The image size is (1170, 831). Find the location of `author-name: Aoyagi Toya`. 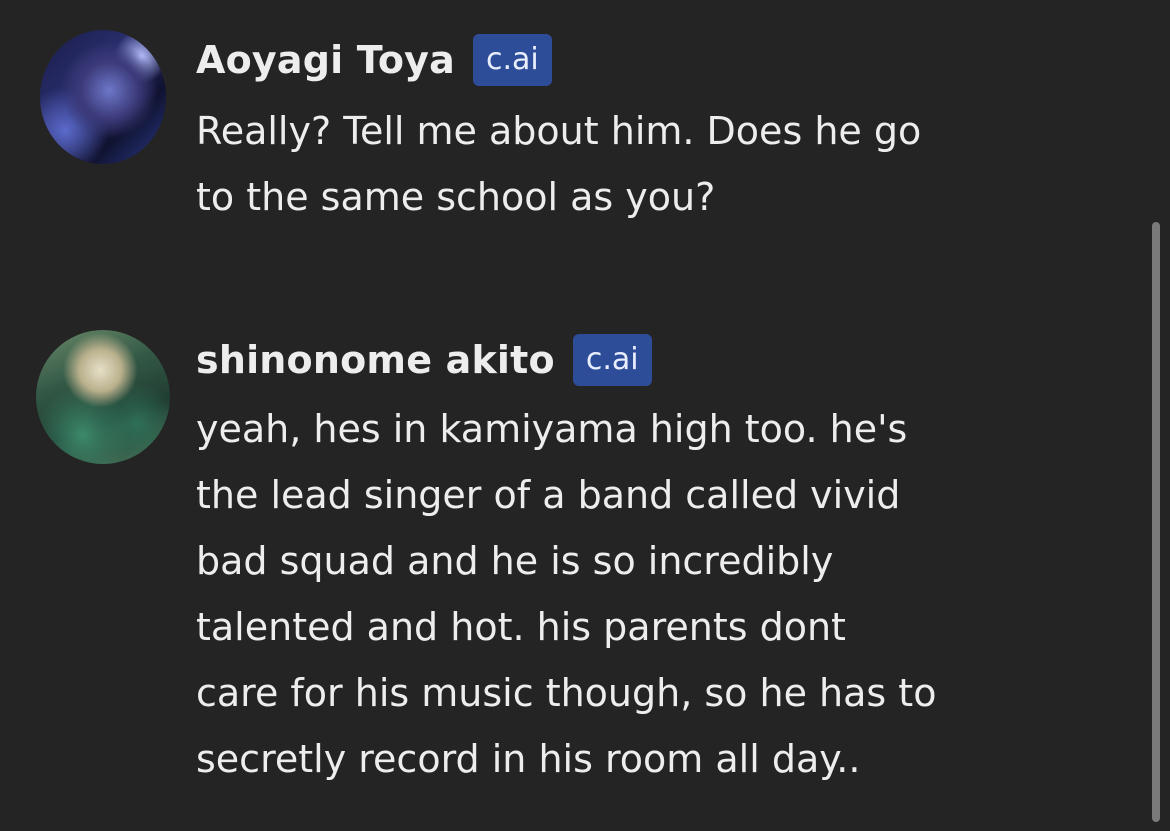

author-name: Aoyagi Toya is located at coordinates (325, 60).